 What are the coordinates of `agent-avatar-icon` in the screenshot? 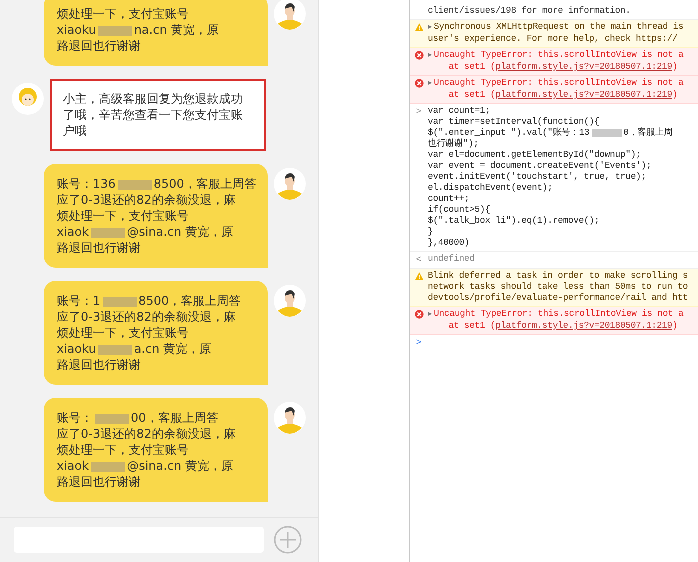 It's located at (28, 99).